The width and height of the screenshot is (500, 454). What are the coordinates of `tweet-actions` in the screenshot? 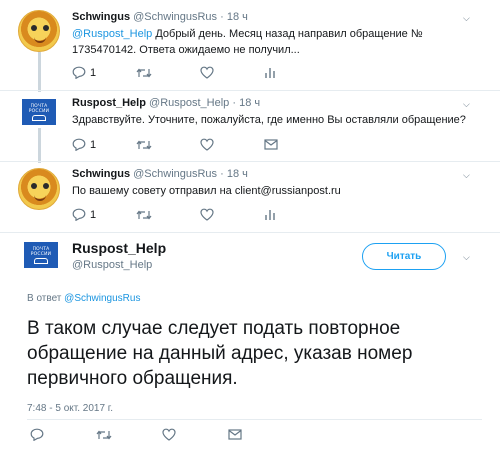 It's located at (162, 434).